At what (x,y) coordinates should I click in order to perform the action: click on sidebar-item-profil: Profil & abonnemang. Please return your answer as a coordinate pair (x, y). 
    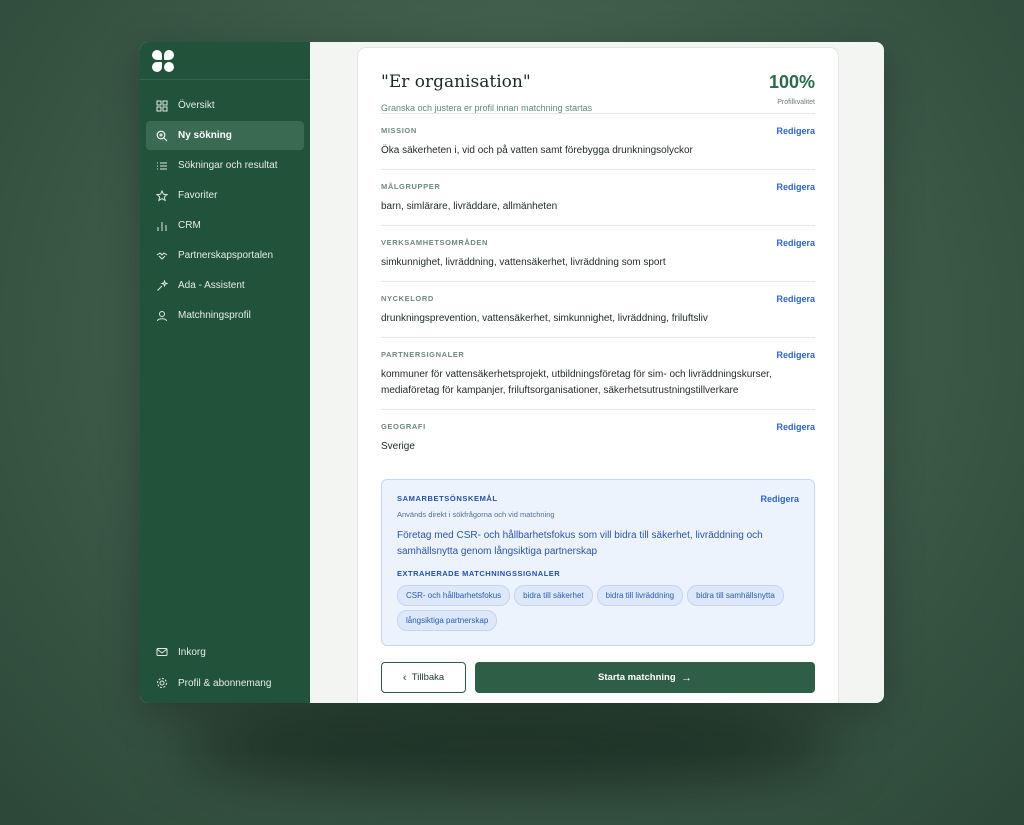
    Looking at the image, I should click on (225, 683).